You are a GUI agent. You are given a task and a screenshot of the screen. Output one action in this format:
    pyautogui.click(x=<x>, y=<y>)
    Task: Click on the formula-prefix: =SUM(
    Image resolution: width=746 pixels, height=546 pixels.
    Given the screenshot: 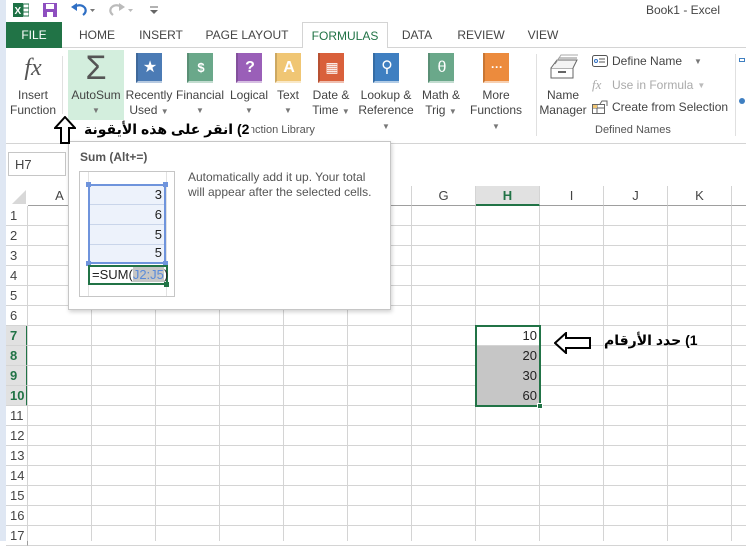 What is the action you would take?
    pyautogui.click(x=112, y=274)
    